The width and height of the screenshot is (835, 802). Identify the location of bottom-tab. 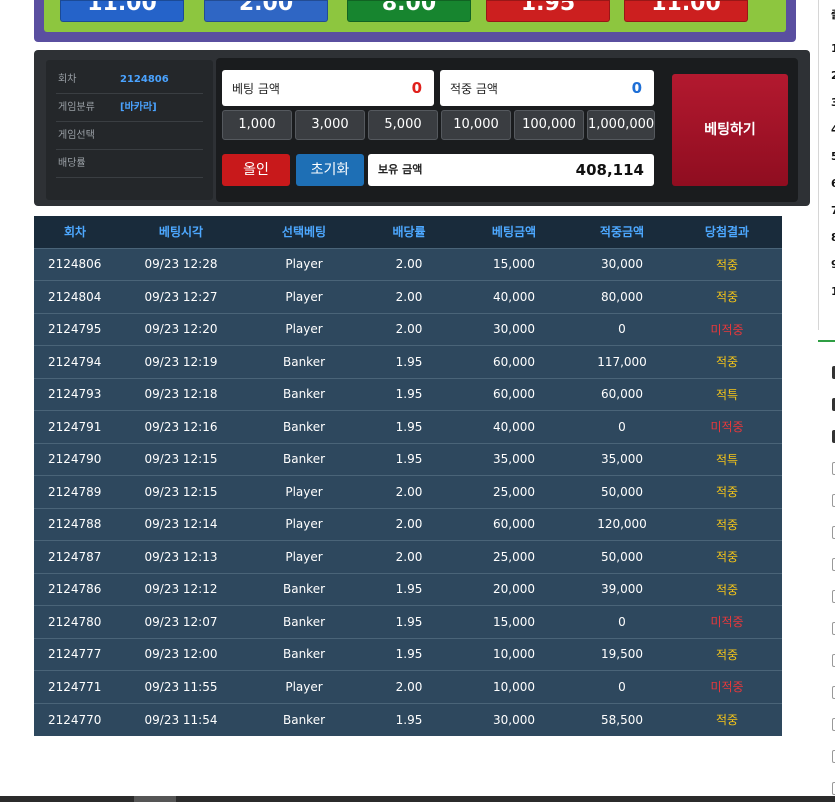
(155, 799).